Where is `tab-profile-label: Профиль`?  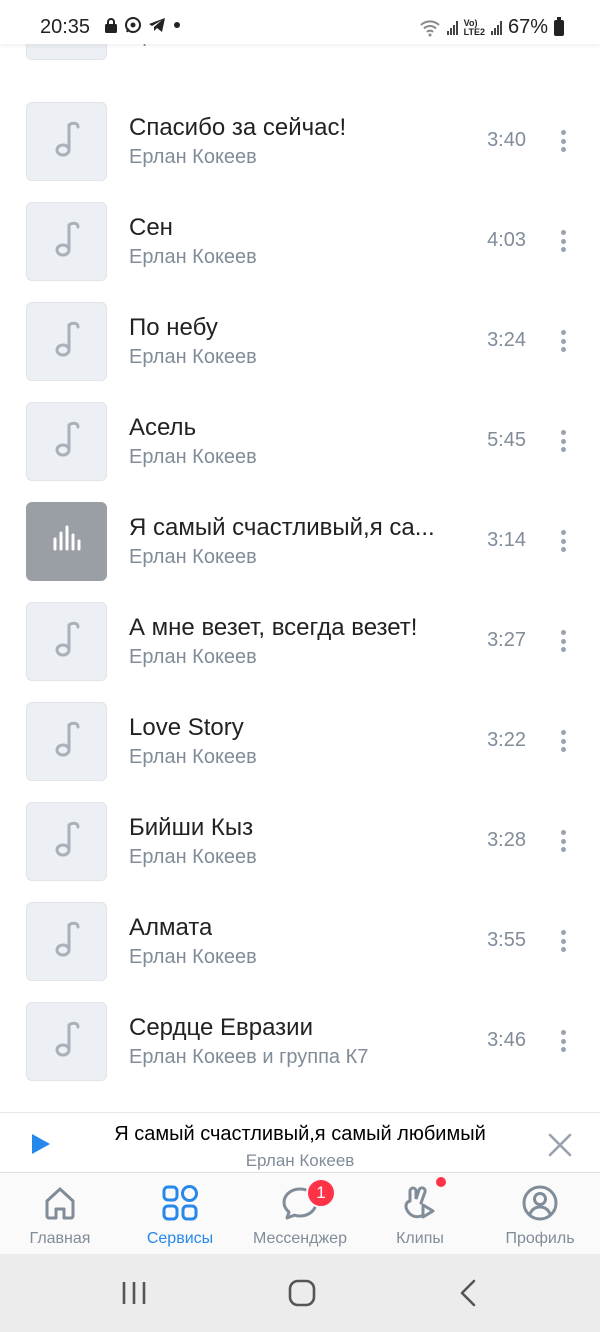
tab-profile-label: Профиль is located at coordinates (540, 1238).